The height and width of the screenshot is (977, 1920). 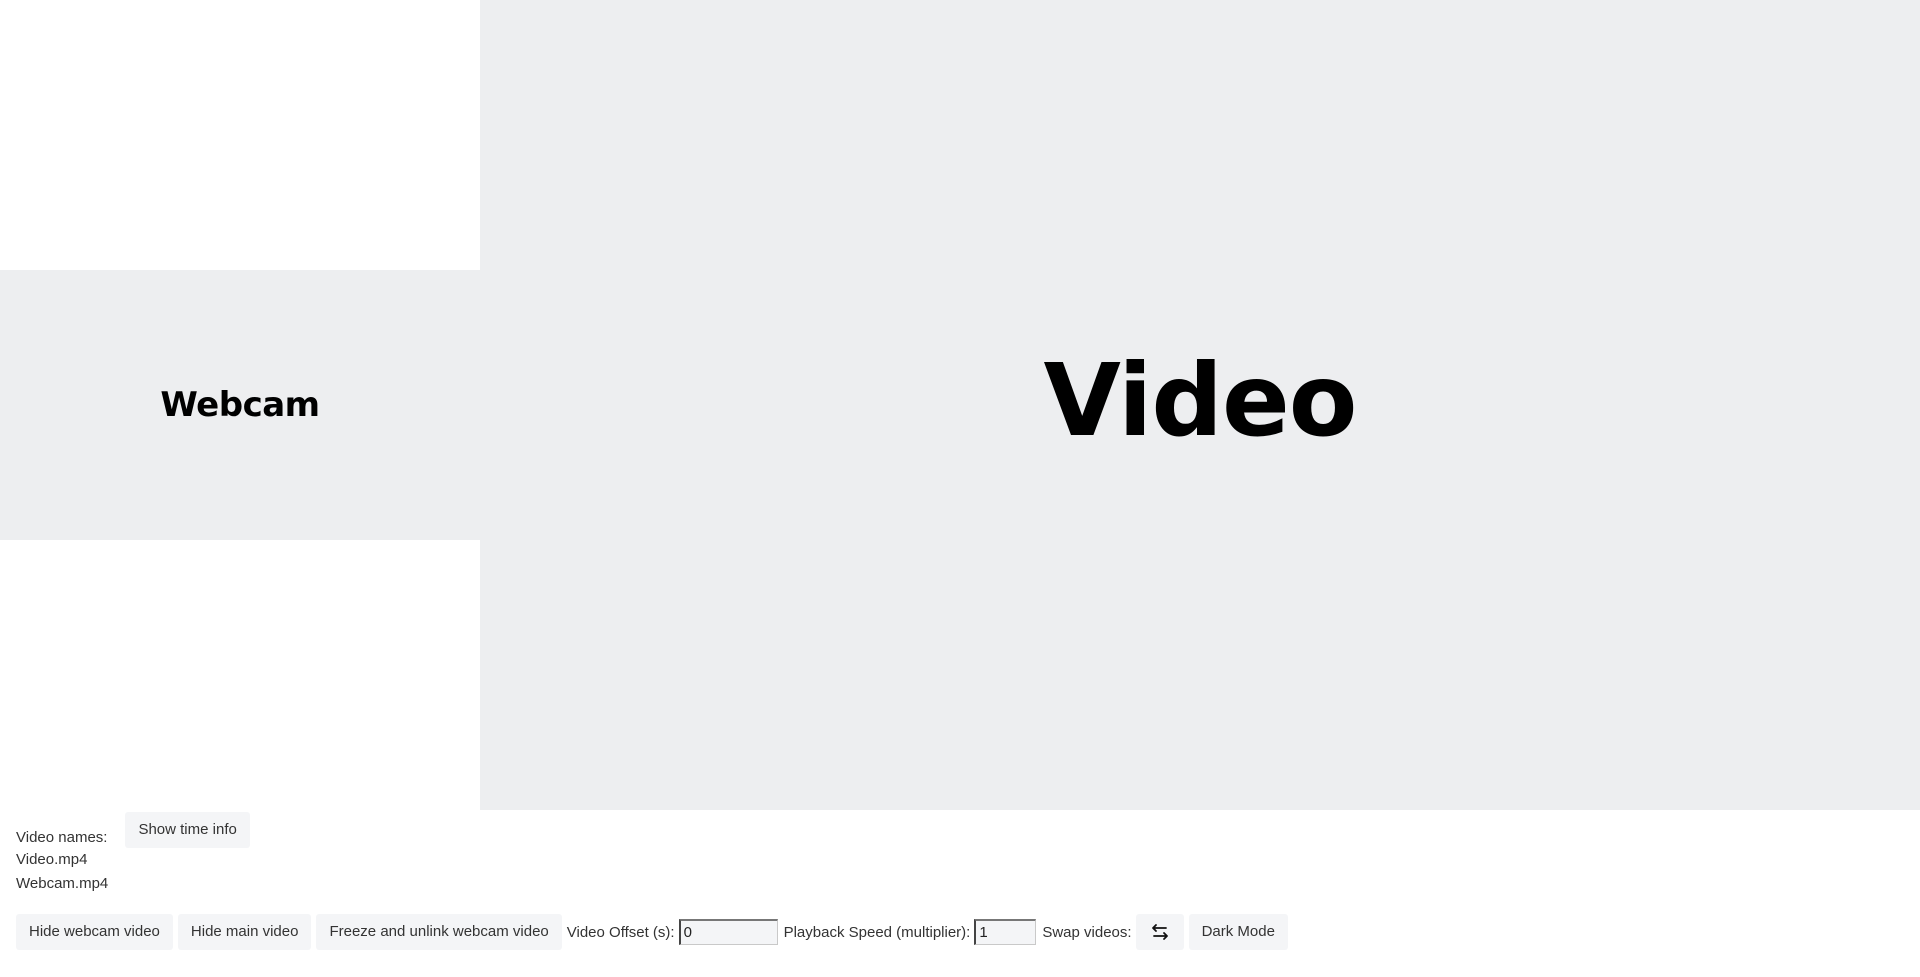 I want to click on swap-arrows-icon, so click(x=1159, y=932).